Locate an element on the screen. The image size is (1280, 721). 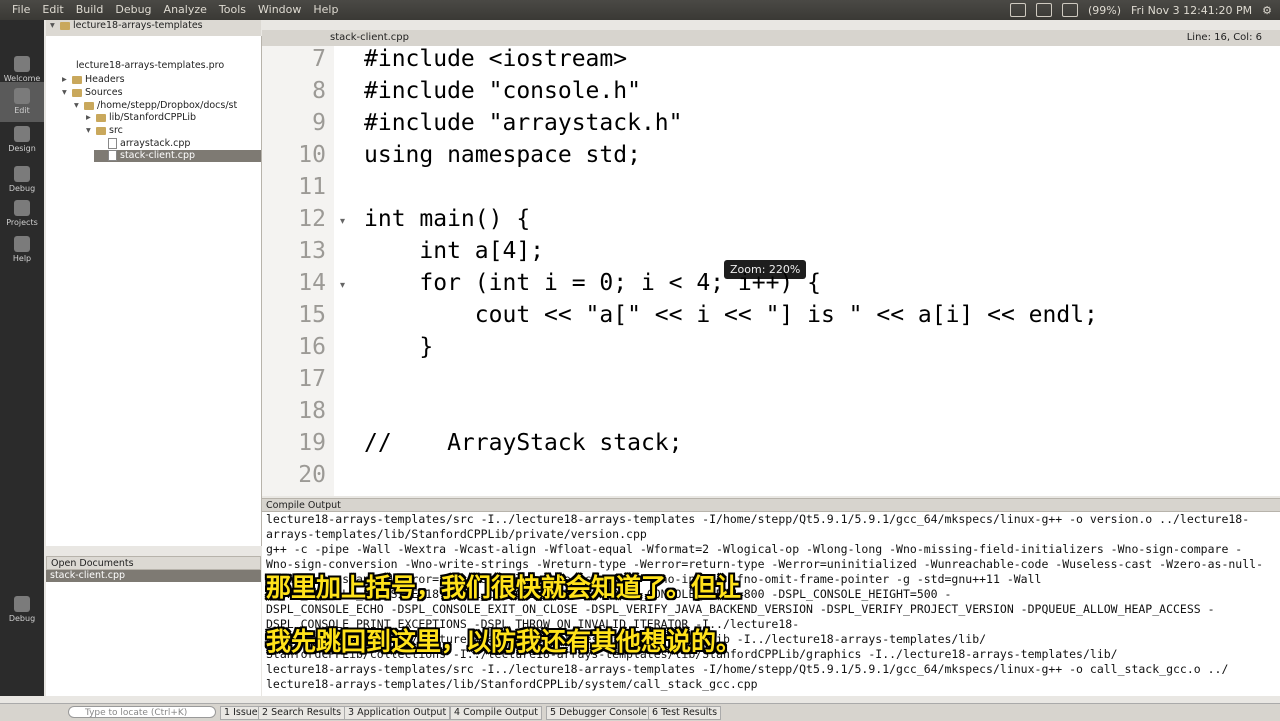
welcome-icon is located at coordinates (22, 64).